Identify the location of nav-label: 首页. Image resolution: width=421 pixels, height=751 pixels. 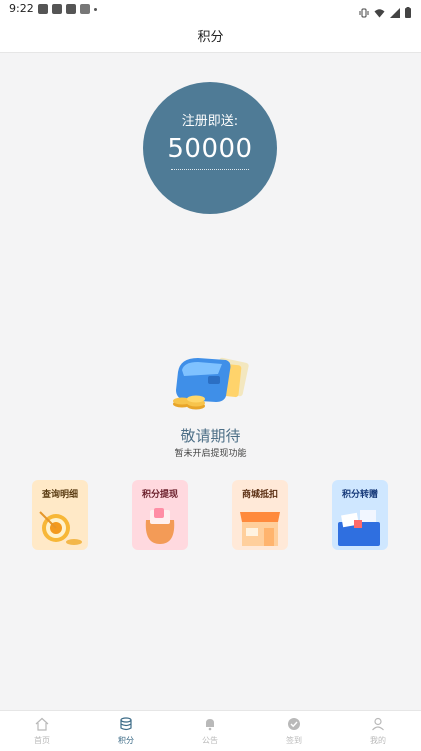
(42, 740).